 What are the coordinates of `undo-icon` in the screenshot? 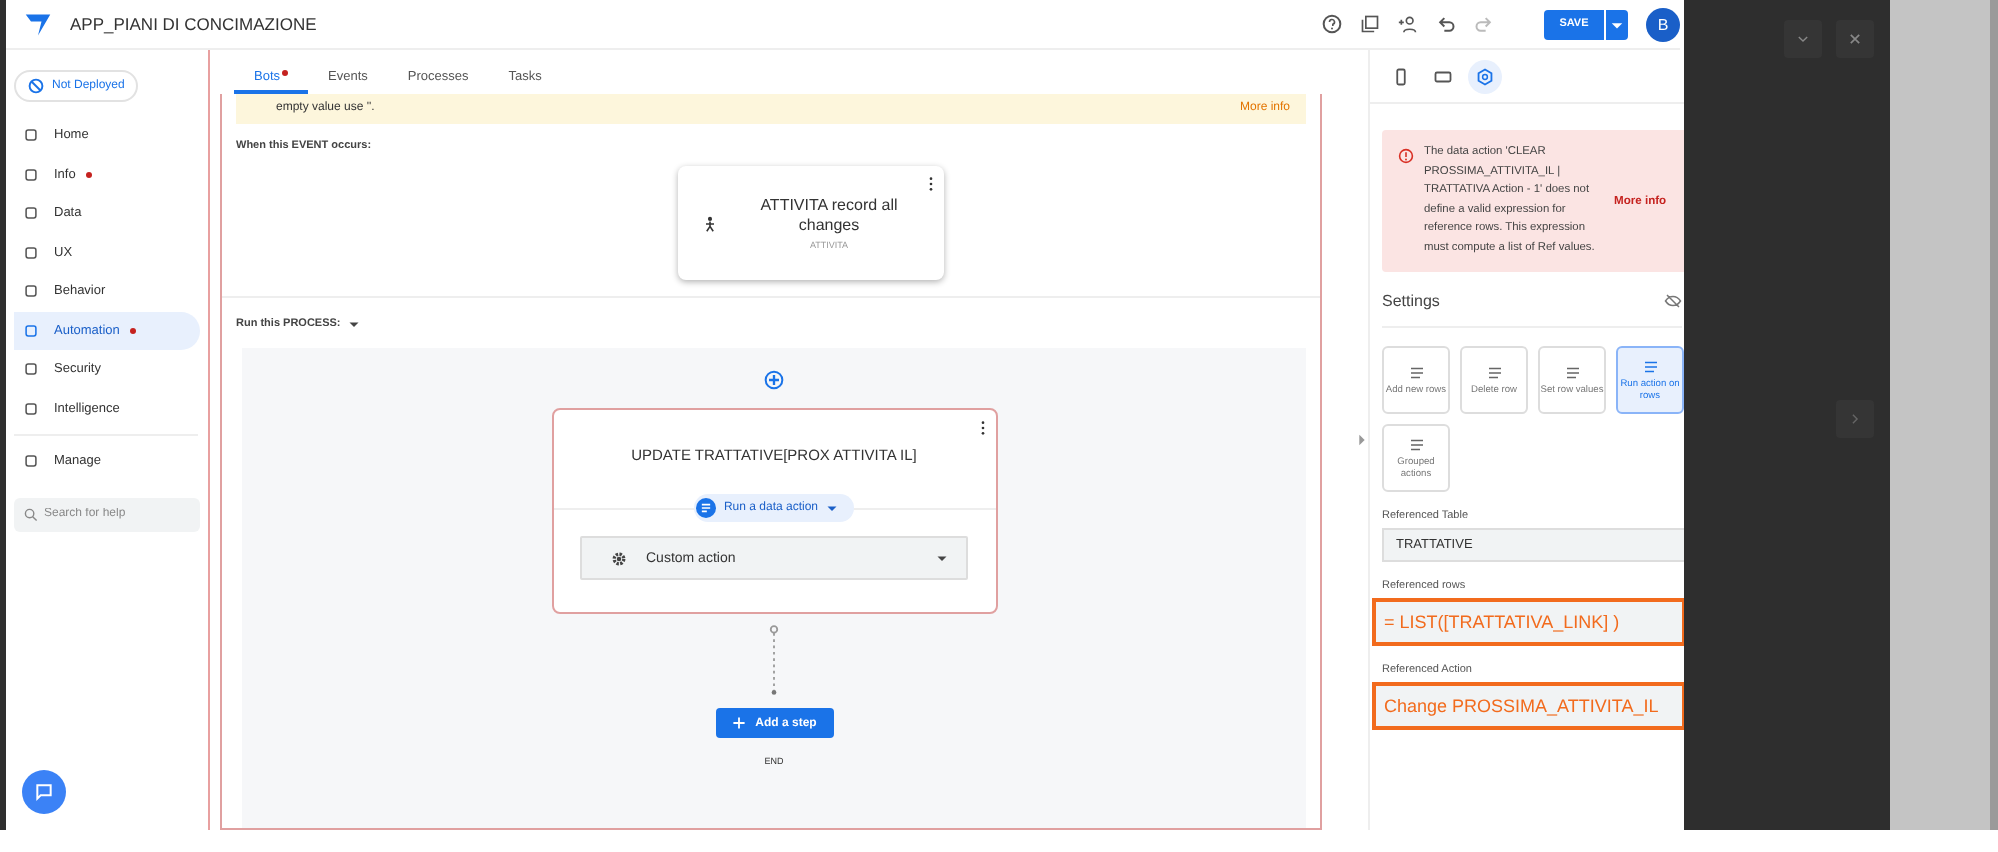 It's located at (1446, 24).